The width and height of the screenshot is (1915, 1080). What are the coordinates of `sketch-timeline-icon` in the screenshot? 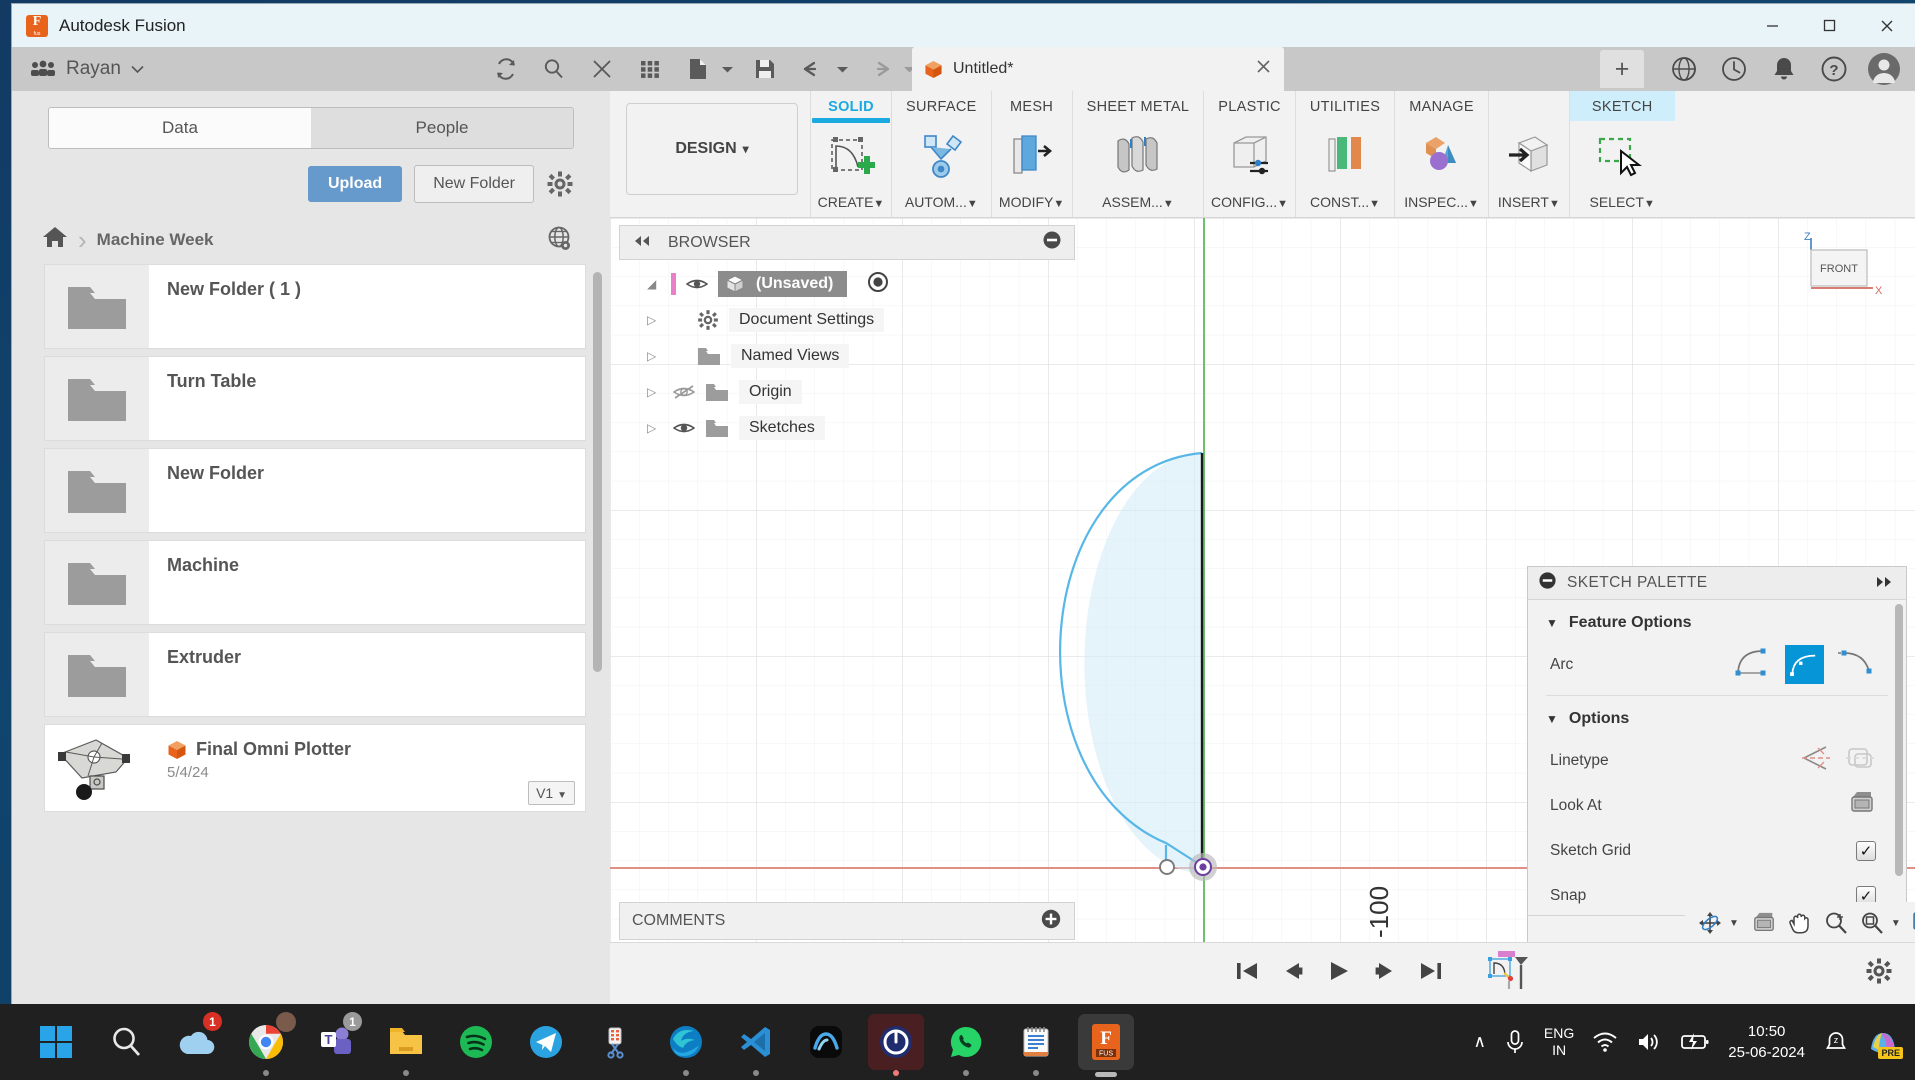 It's located at (1508, 973).